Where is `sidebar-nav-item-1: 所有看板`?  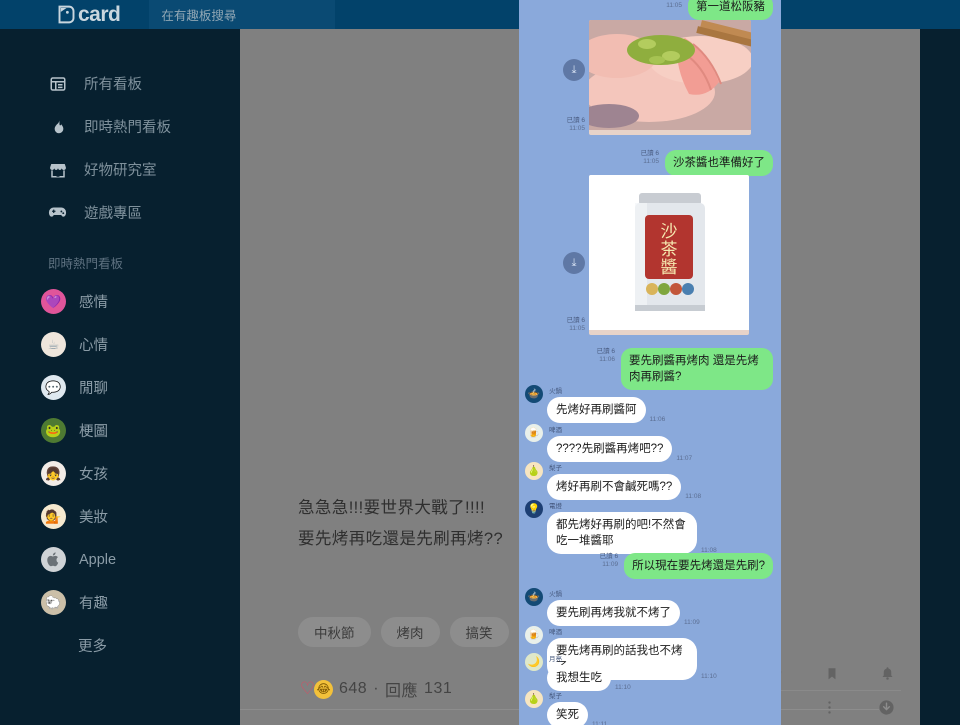
sidebar-nav-item-1: 所有看板 is located at coordinates (120, 83).